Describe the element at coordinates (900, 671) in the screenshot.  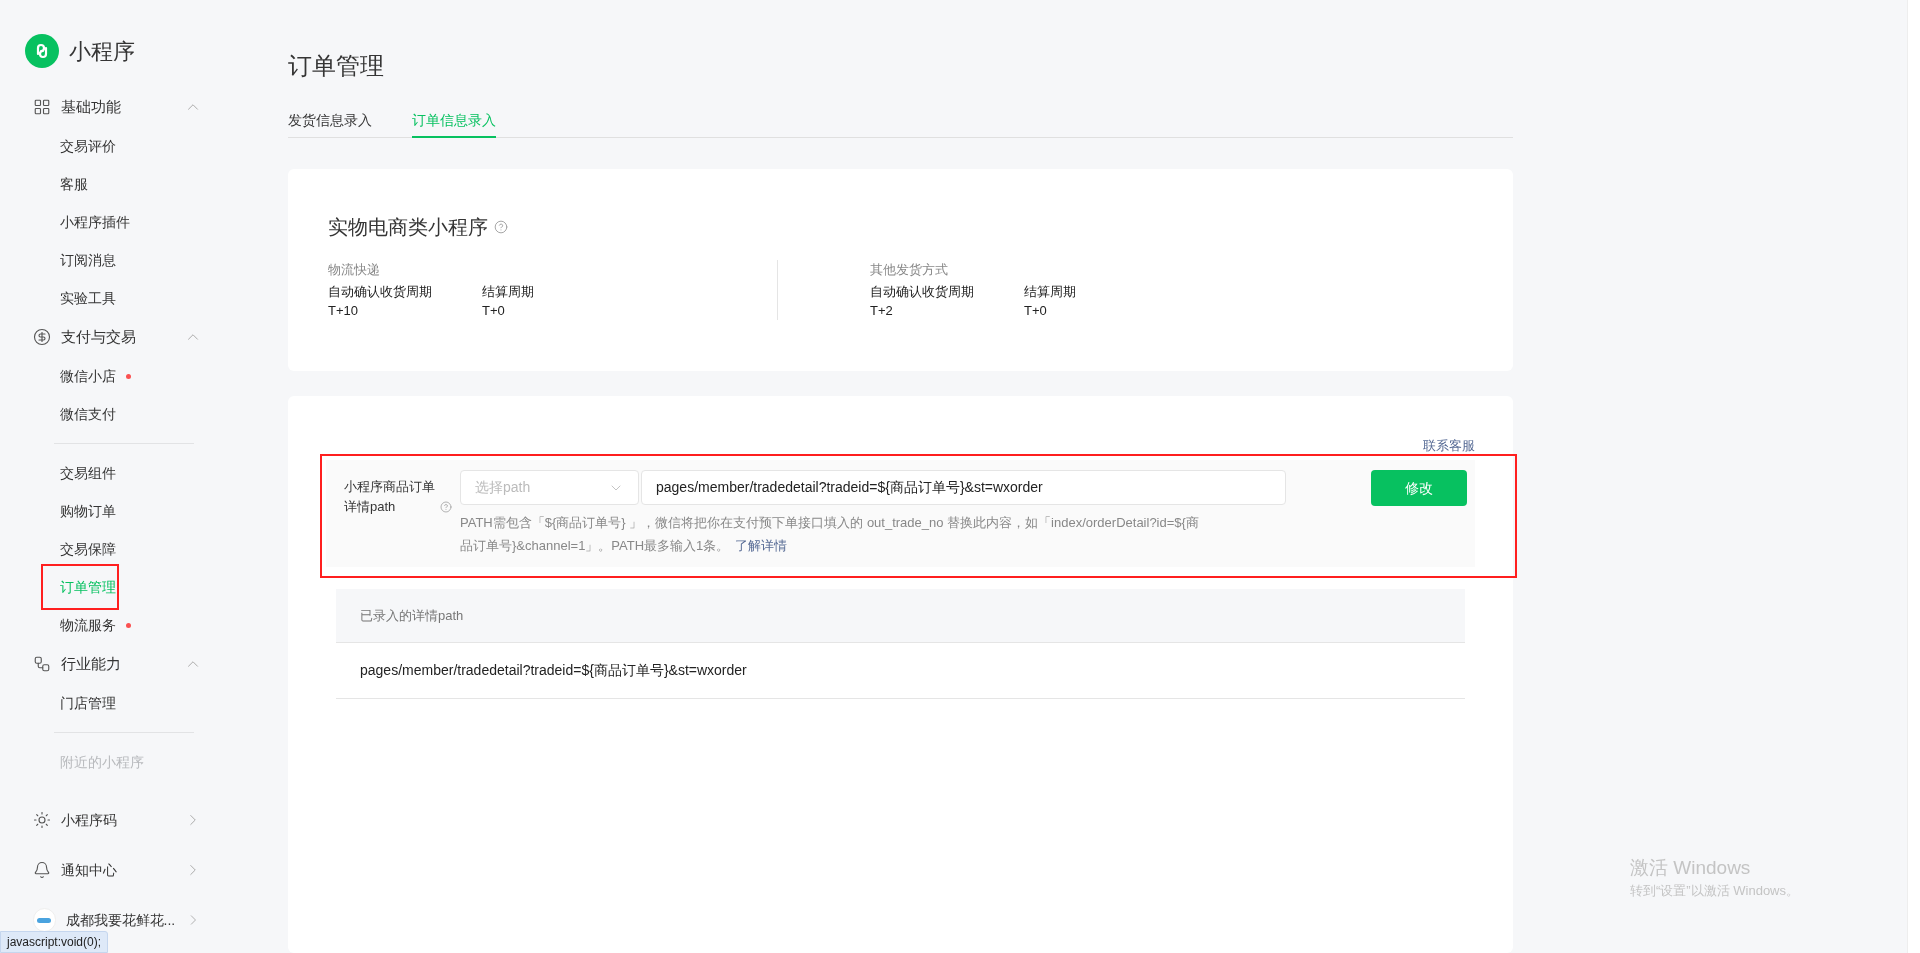
I see `table-cell: pages/member/tradedetail?tradeid=${商品订单号}&st=wxorder` at that location.